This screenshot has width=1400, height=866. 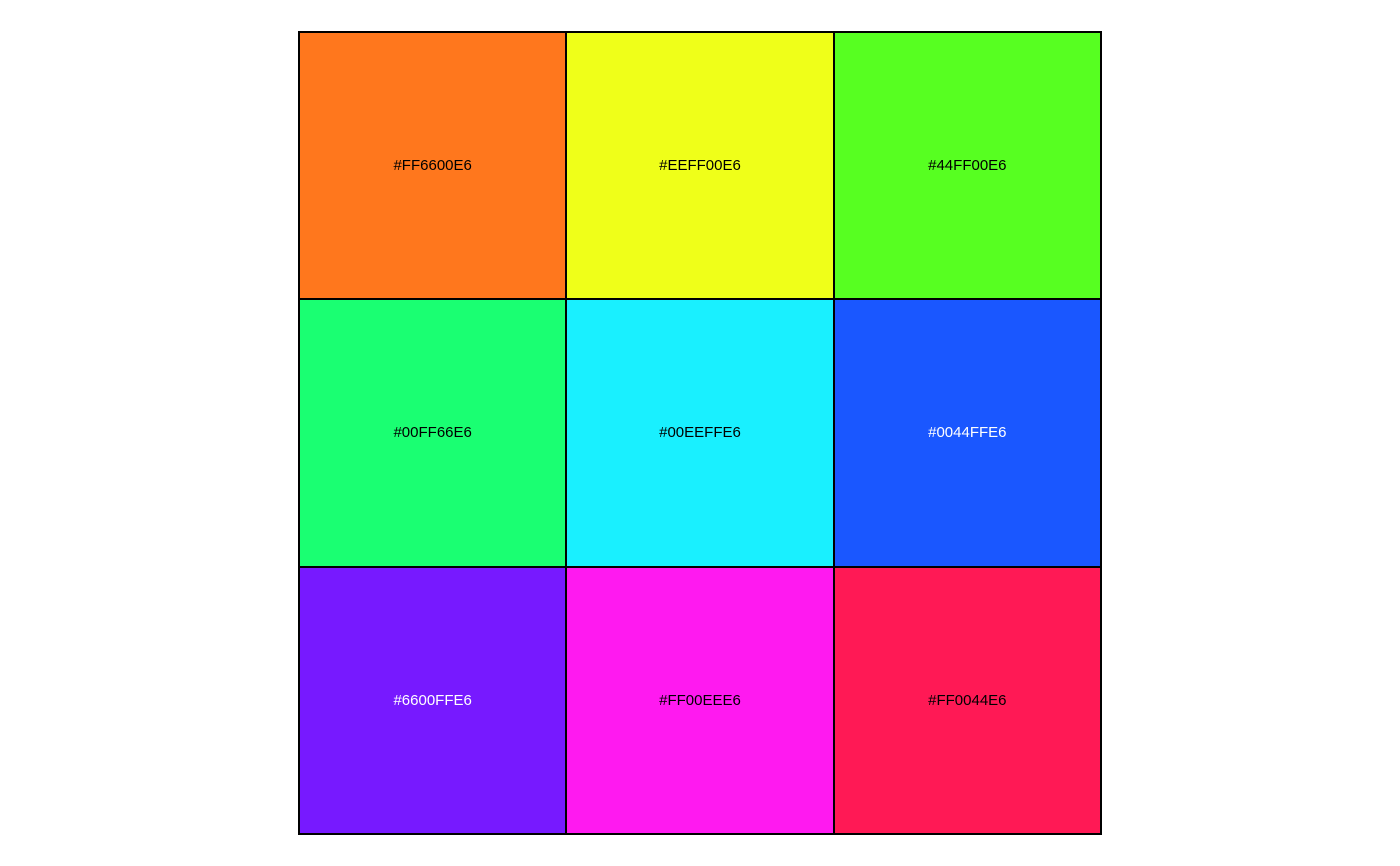 I want to click on swatch-label: #EEFF00E6, so click(x=700, y=166).